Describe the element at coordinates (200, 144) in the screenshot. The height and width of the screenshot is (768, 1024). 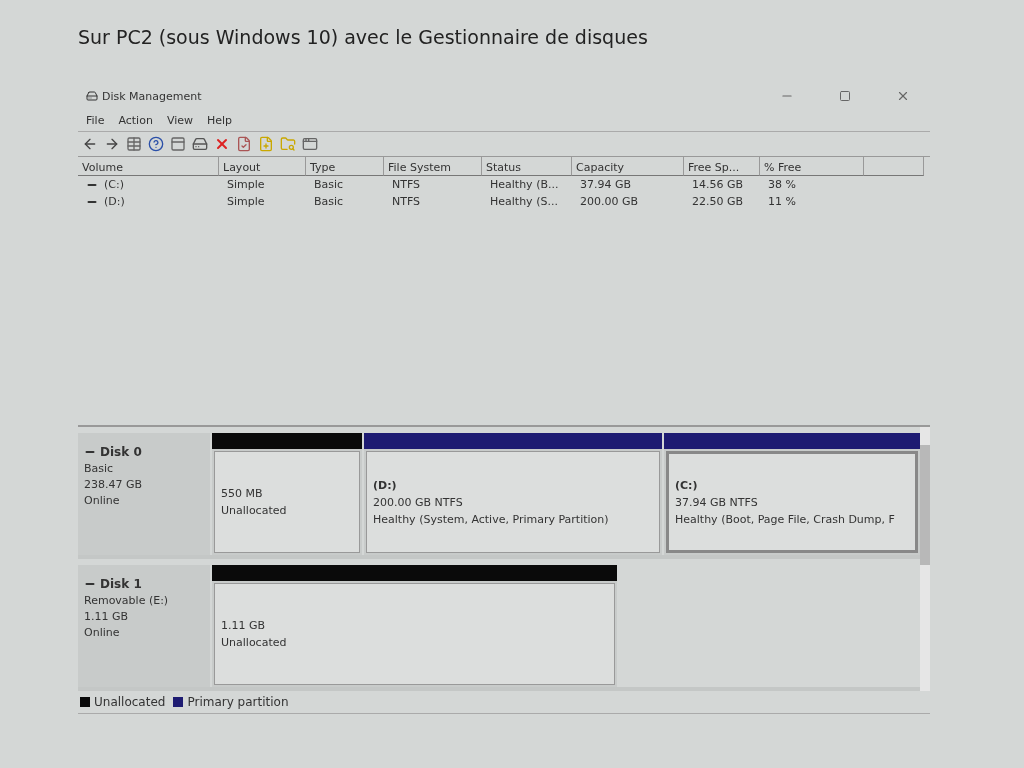
I see `disk-button` at that location.